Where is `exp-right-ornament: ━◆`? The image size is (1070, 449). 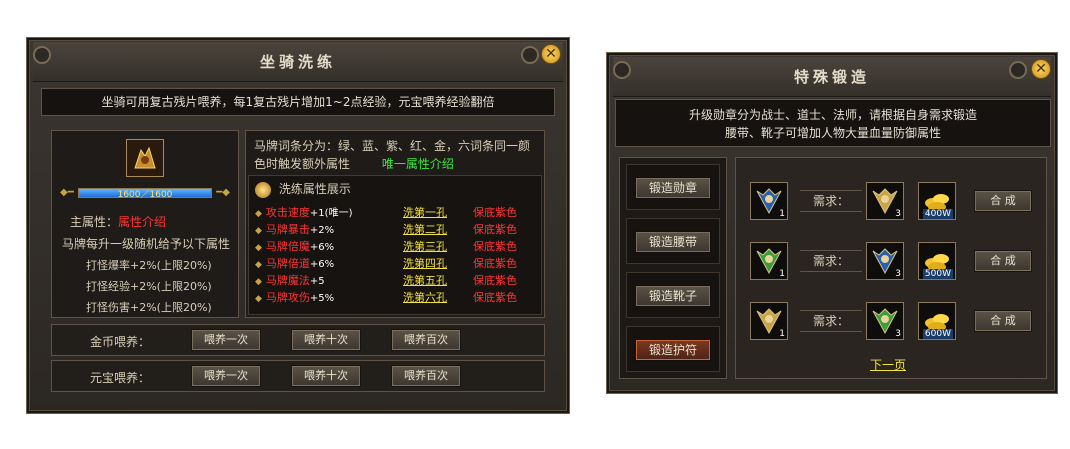
exp-right-ornament: ━◆ is located at coordinates (223, 192).